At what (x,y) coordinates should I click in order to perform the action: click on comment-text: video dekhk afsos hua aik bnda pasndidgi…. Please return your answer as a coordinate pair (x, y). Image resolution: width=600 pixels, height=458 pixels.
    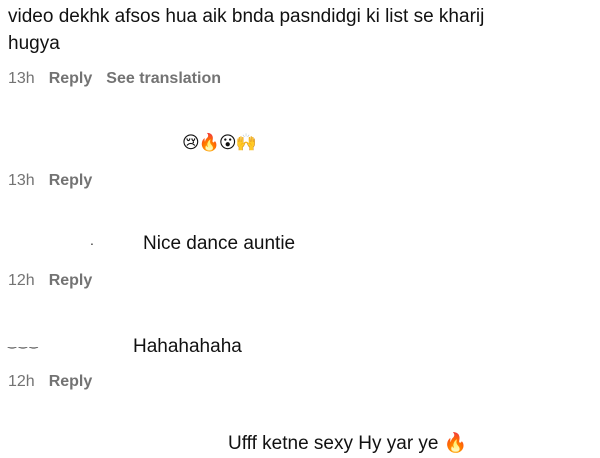
    Looking at the image, I should click on (246, 30).